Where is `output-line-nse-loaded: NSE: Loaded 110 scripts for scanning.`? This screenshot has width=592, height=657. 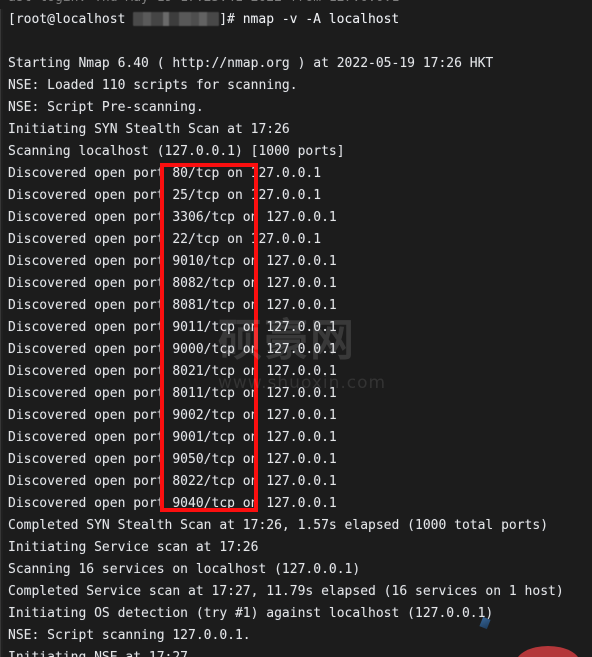 output-line-nse-loaded: NSE: Loaded 110 scripts for scanning. is located at coordinates (153, 85).